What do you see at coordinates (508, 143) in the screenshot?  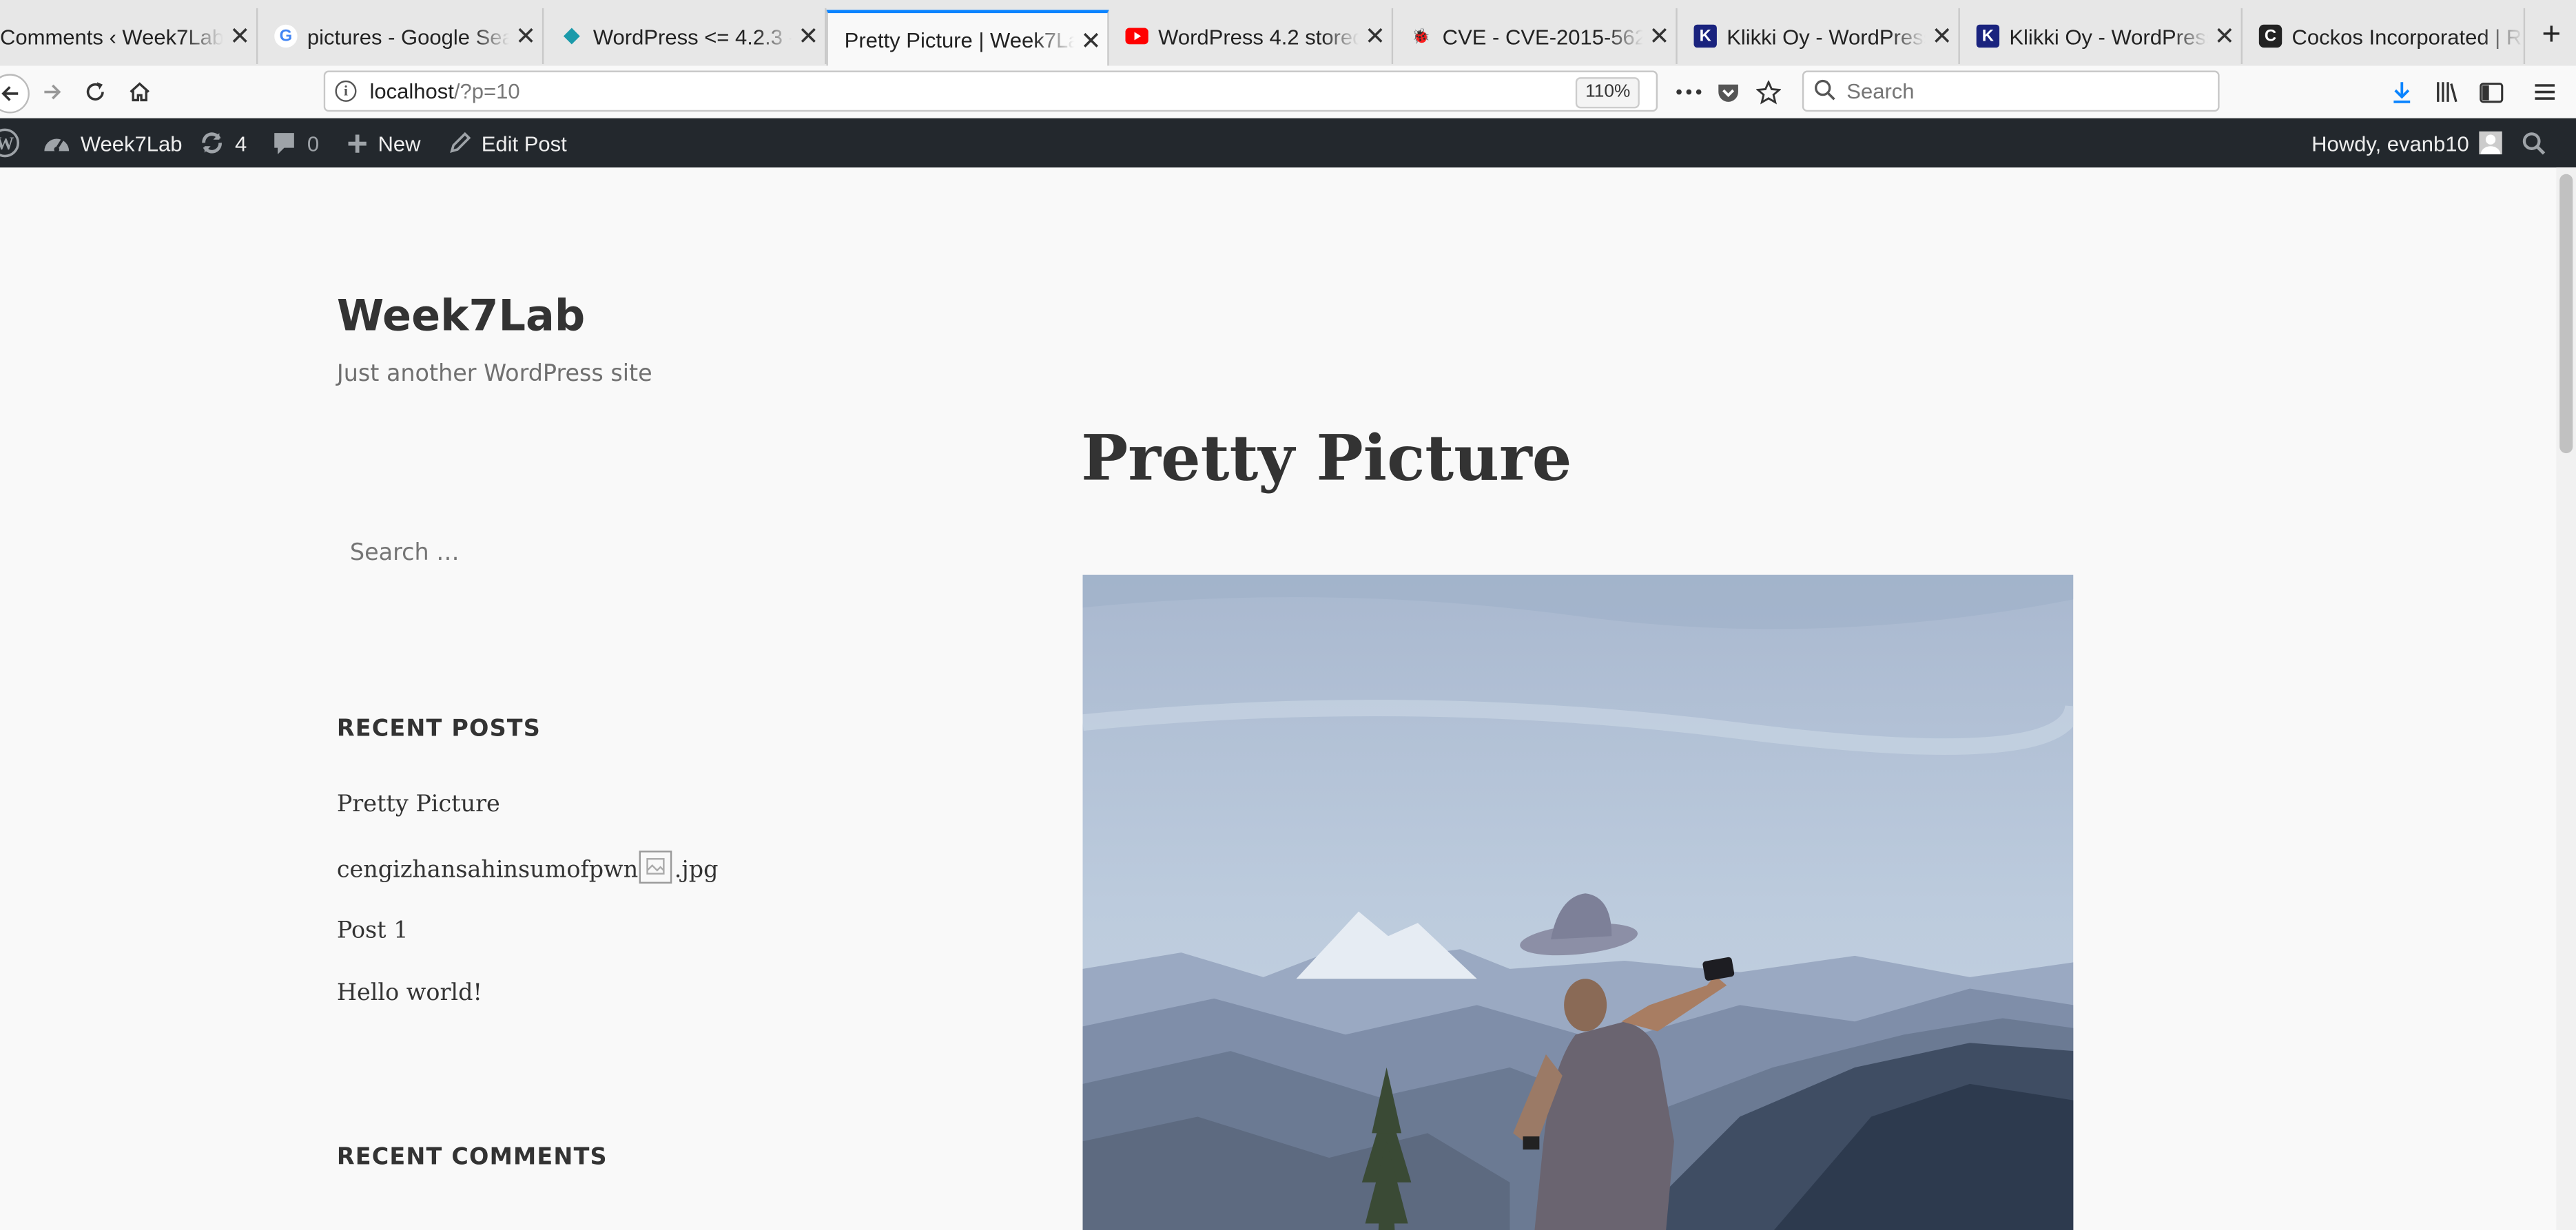 I see `edit-post-link: Edit Post` at bounding box center [508, 143].